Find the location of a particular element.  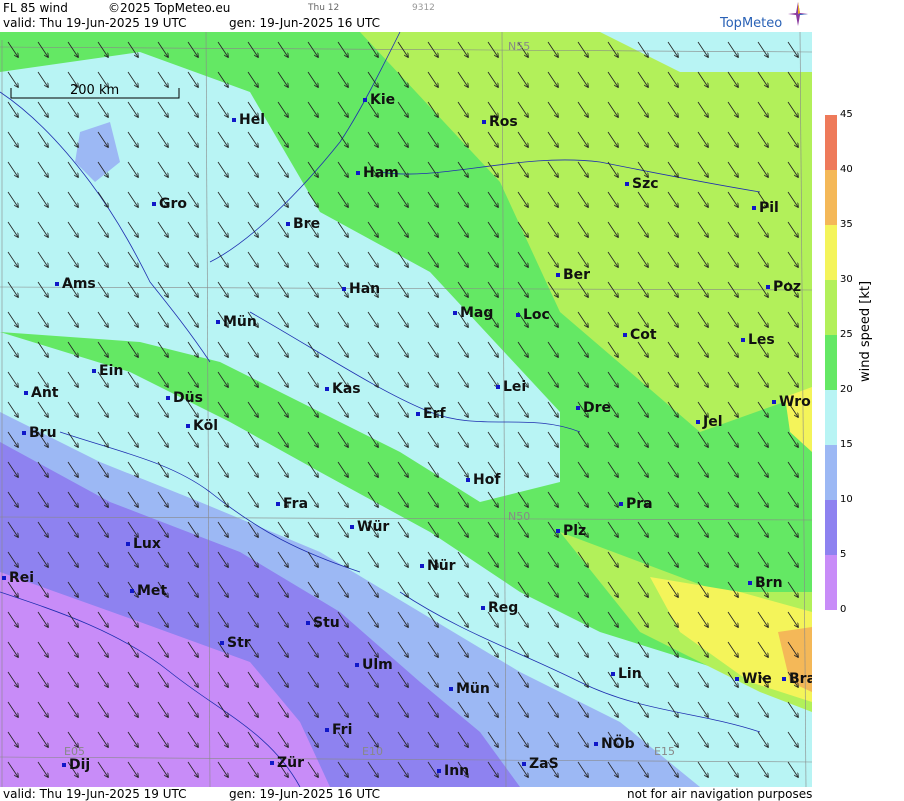

city-label: Düs is located at coordinates (184, 398).